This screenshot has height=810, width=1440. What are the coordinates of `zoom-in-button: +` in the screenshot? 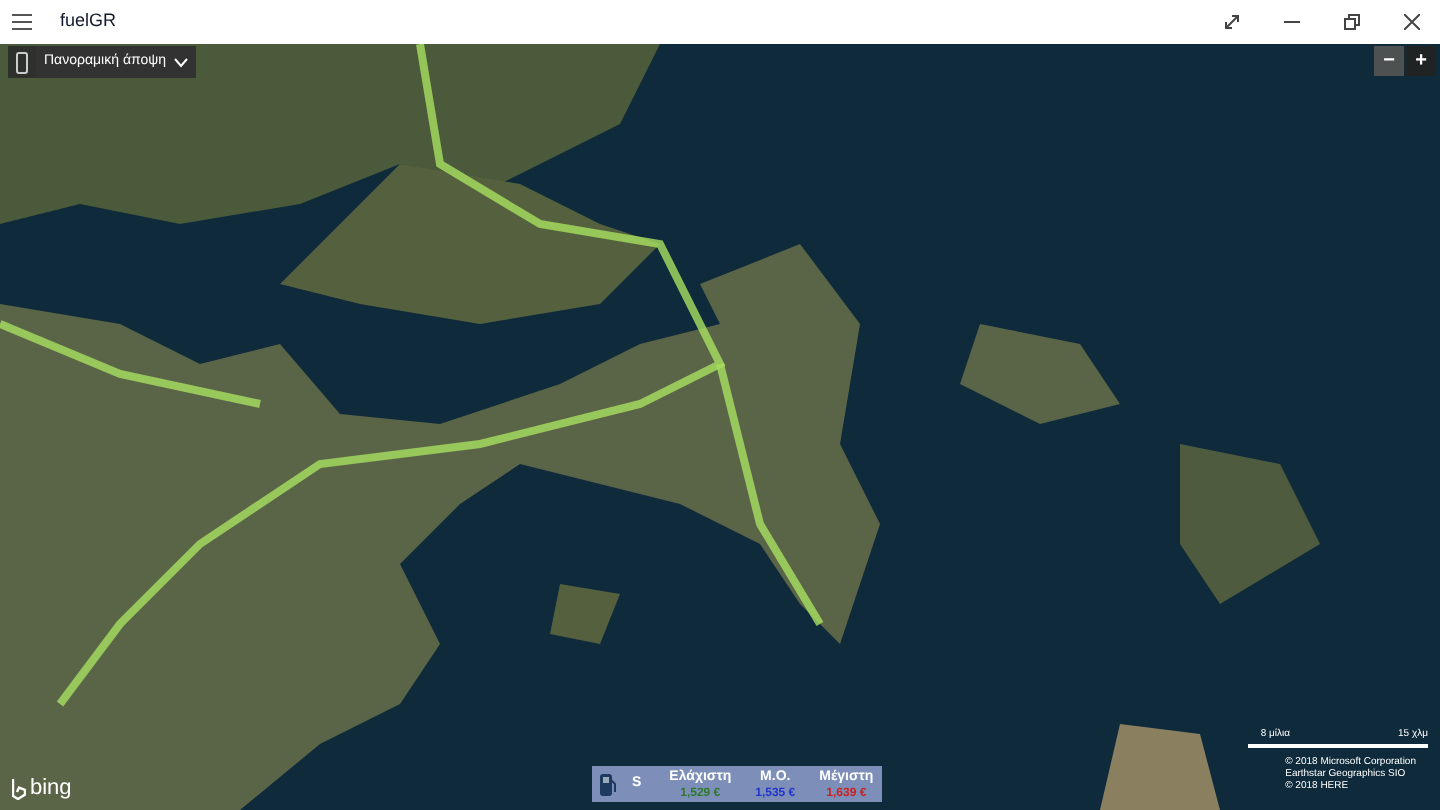 It's located at (1421, 61).